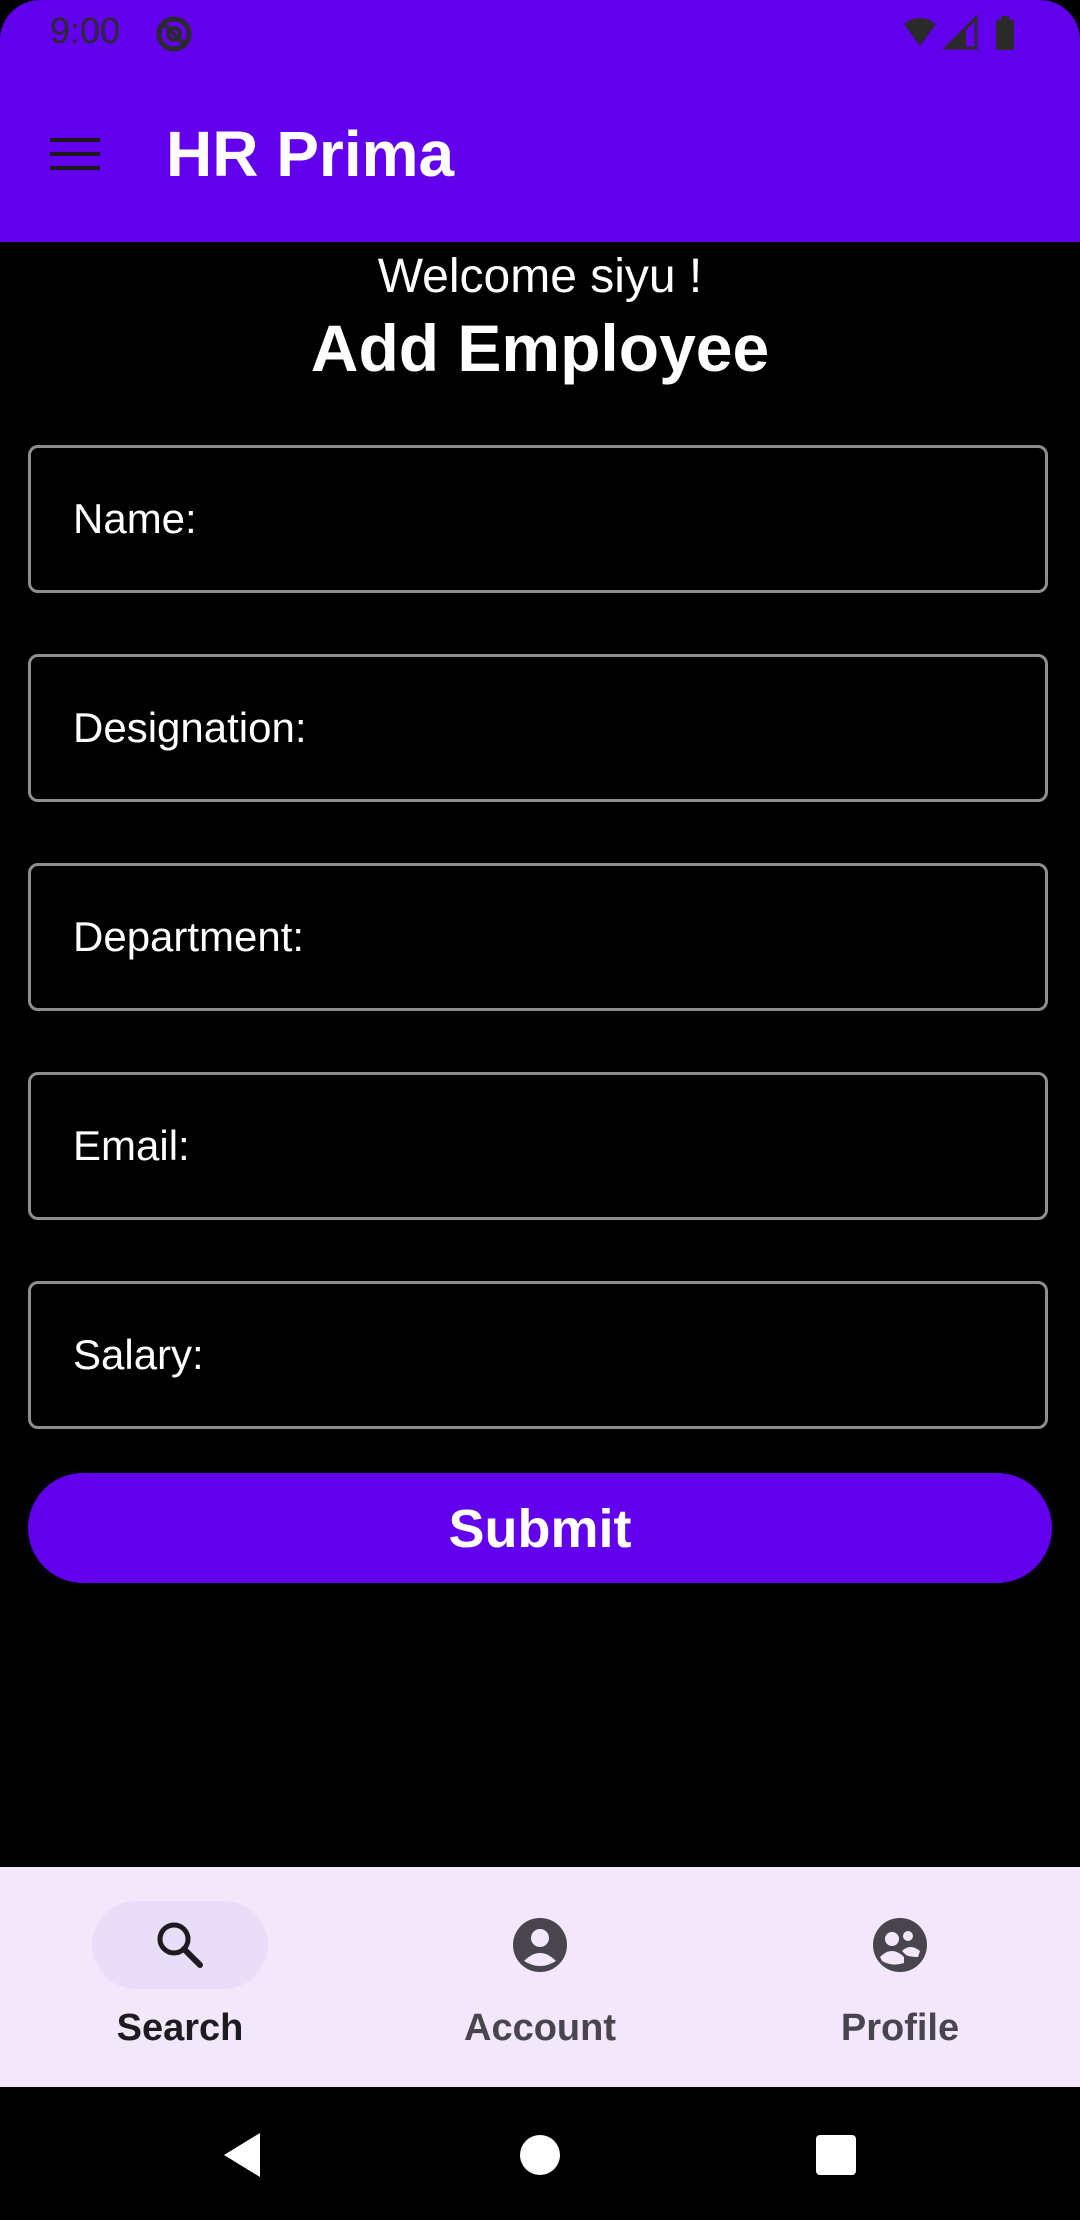 The width and height of the screenshot is (1080, 2220). What do you see at coordinates (540, 33) in the screenshot?
I see `status-bar: 9:00` at bounding box center [540, 33].